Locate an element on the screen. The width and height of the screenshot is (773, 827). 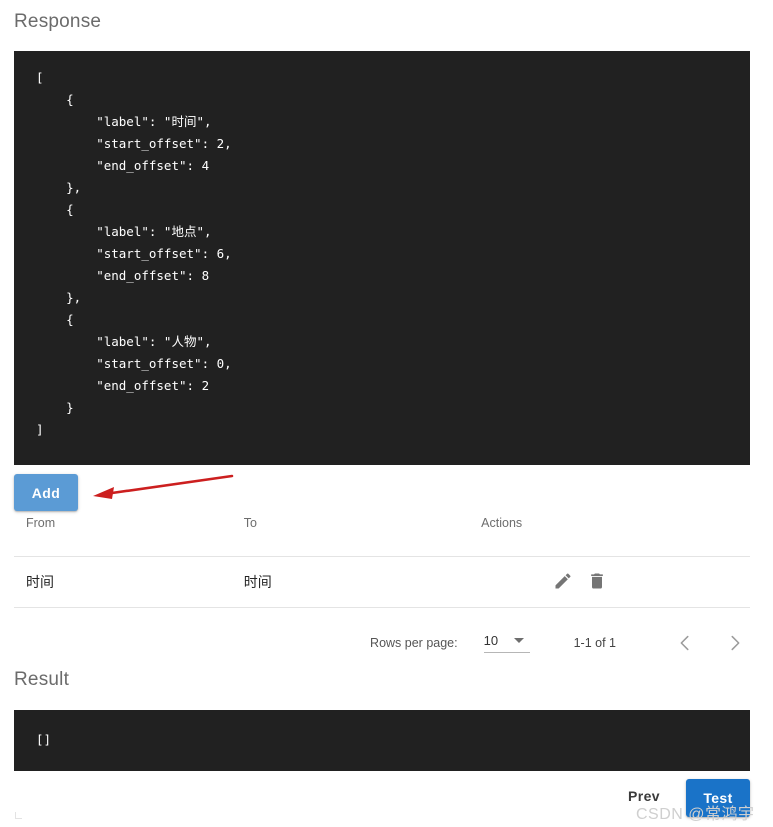
edit-icon is located at coordinates (564, 582).